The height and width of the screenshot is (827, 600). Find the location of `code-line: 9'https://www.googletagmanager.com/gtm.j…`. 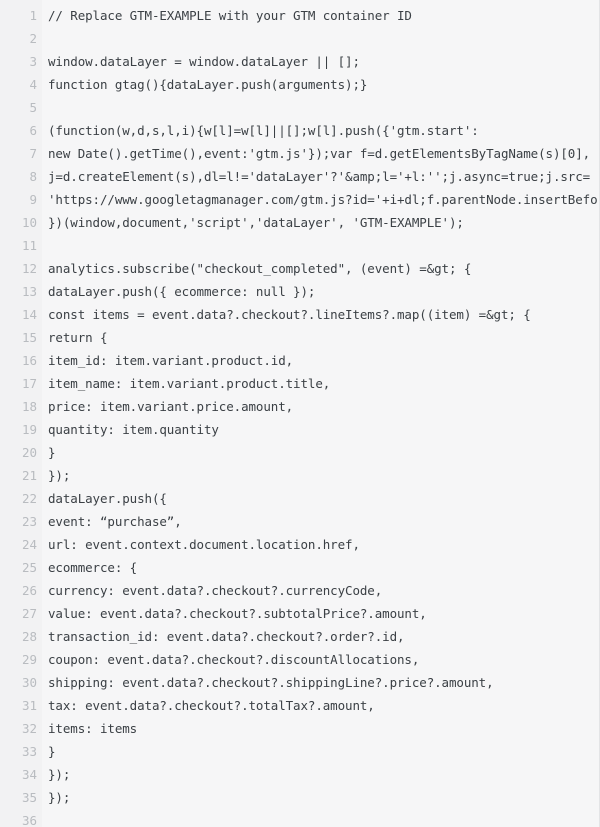

code-line: 9'https://www.googletagmanager.com/gtm.j… is located at coordinates (299, 199).